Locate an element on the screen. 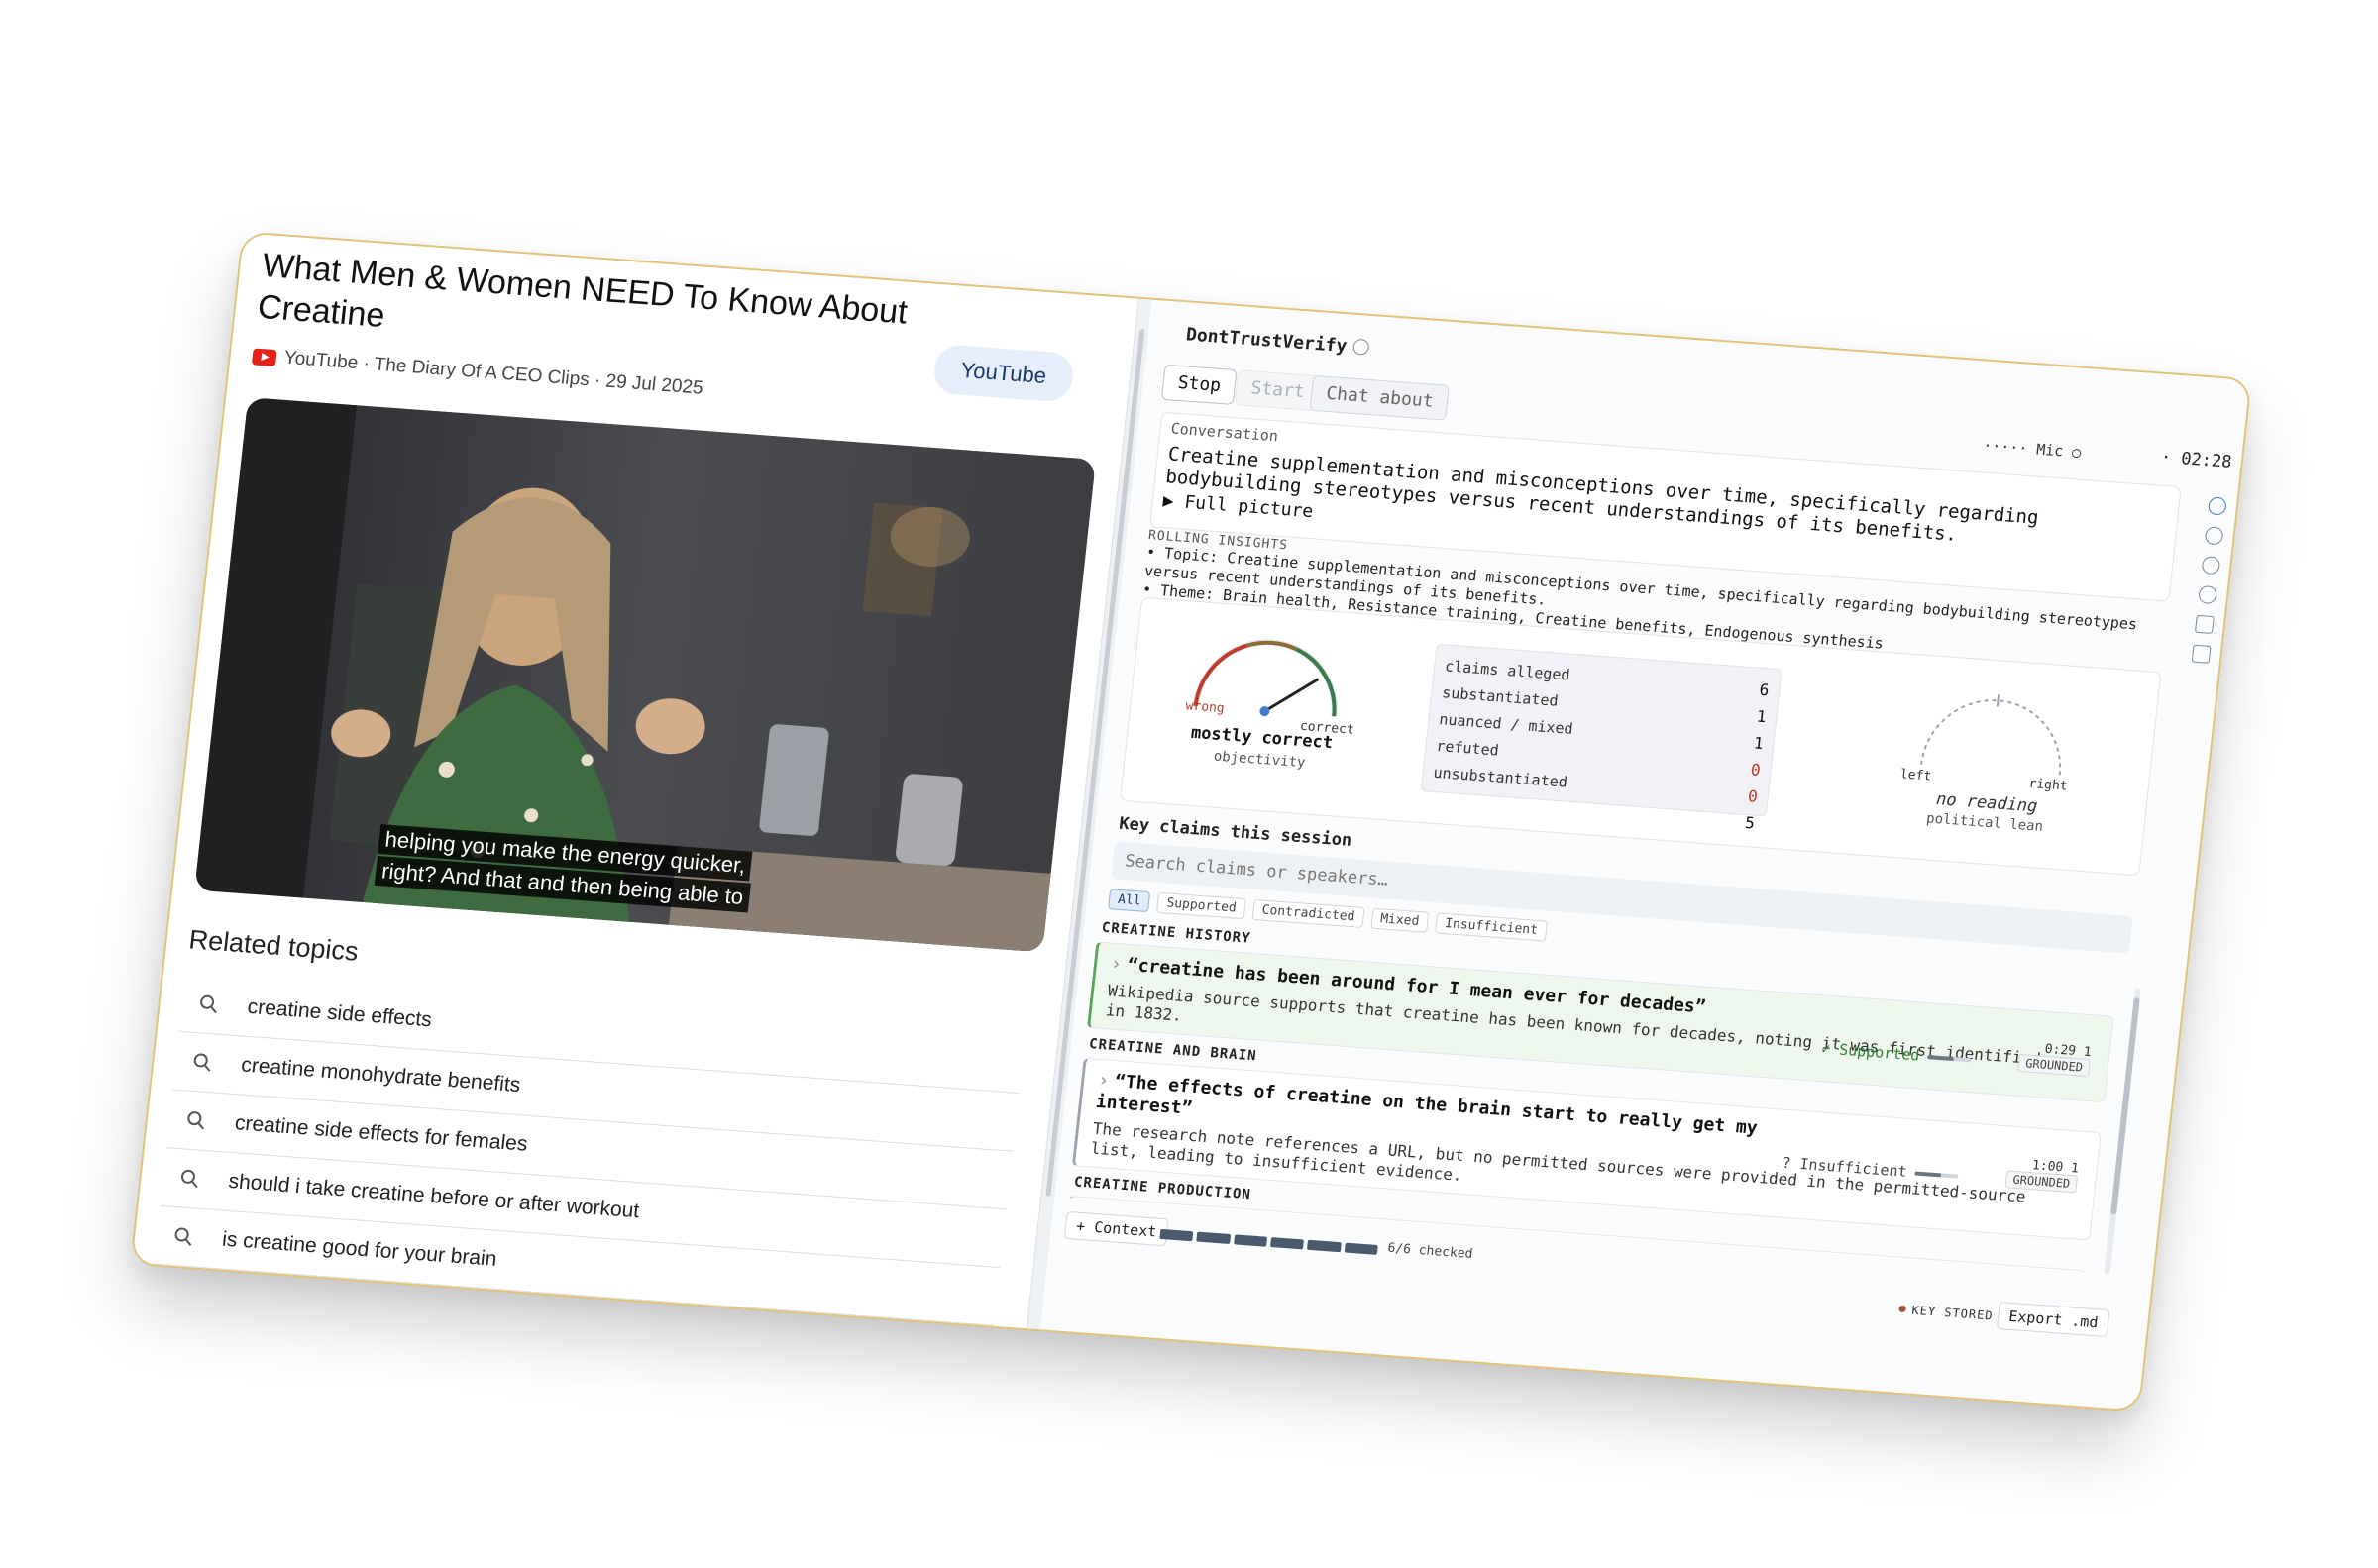  lean-right-label: right is located at coordinates (2048, 785).